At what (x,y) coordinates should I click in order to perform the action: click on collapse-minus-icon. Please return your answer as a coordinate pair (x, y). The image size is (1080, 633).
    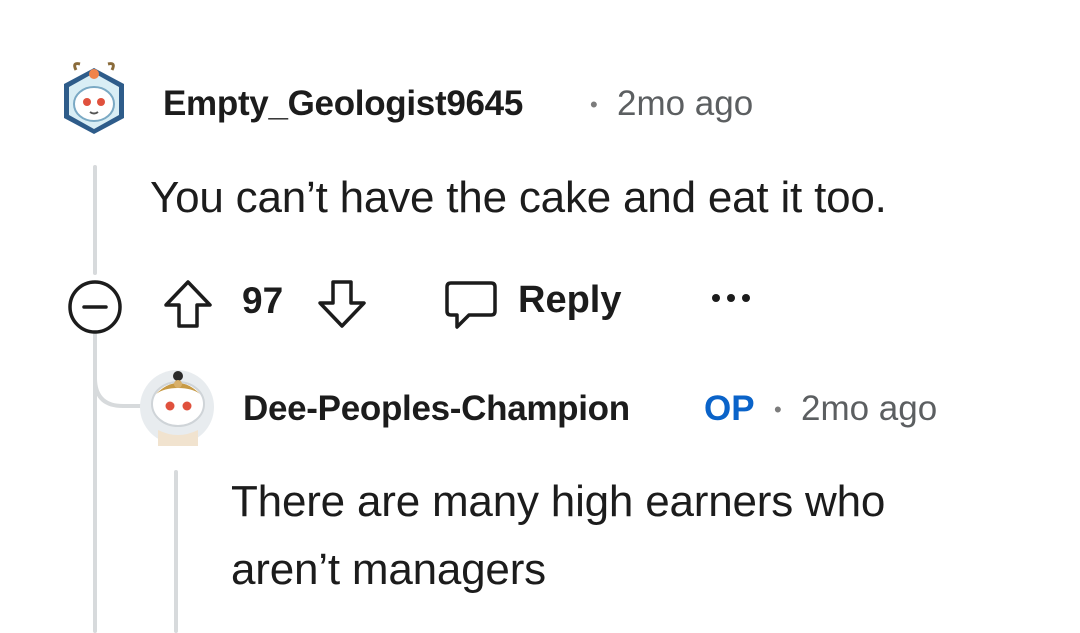
    Looking at the image, I should click on (95, 307).